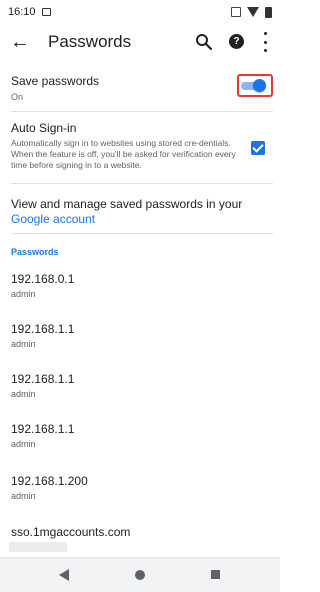 Image resolution: width=320 pixels, height=592 pixels. Describe the element at coordinates (20, 42) in the screenshot. I see `back-arrow-icon: ←` at that location.